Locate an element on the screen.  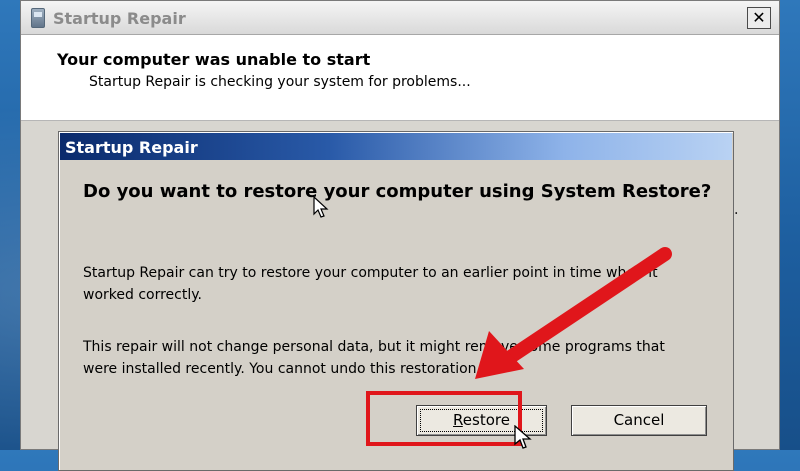
main-titlebar: Startup Repair ✕ is located at coordinates (400, 18).